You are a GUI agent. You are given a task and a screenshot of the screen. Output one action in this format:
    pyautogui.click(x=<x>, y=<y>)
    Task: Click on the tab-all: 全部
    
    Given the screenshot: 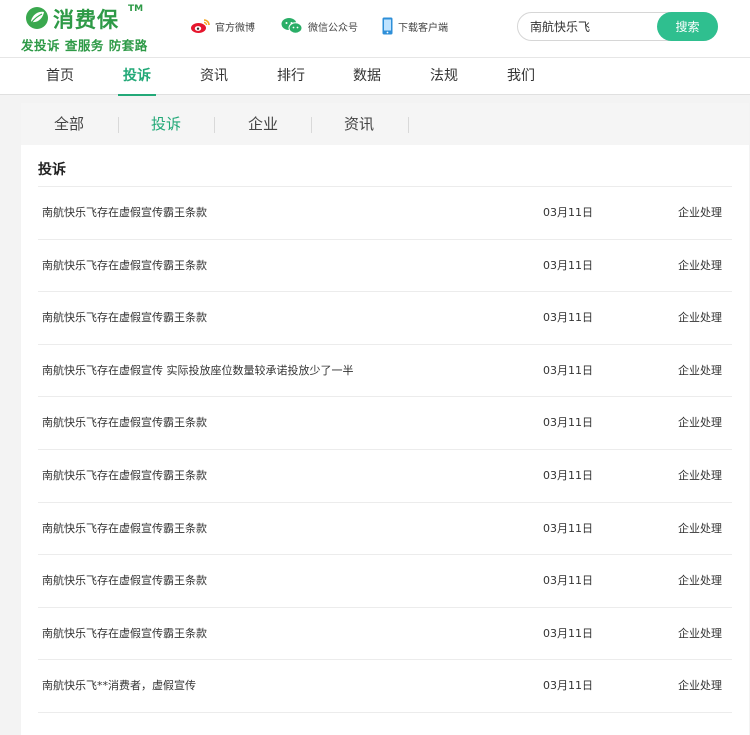 What is the action you would take?
    pyautogui.click(x=69, y=124)
    